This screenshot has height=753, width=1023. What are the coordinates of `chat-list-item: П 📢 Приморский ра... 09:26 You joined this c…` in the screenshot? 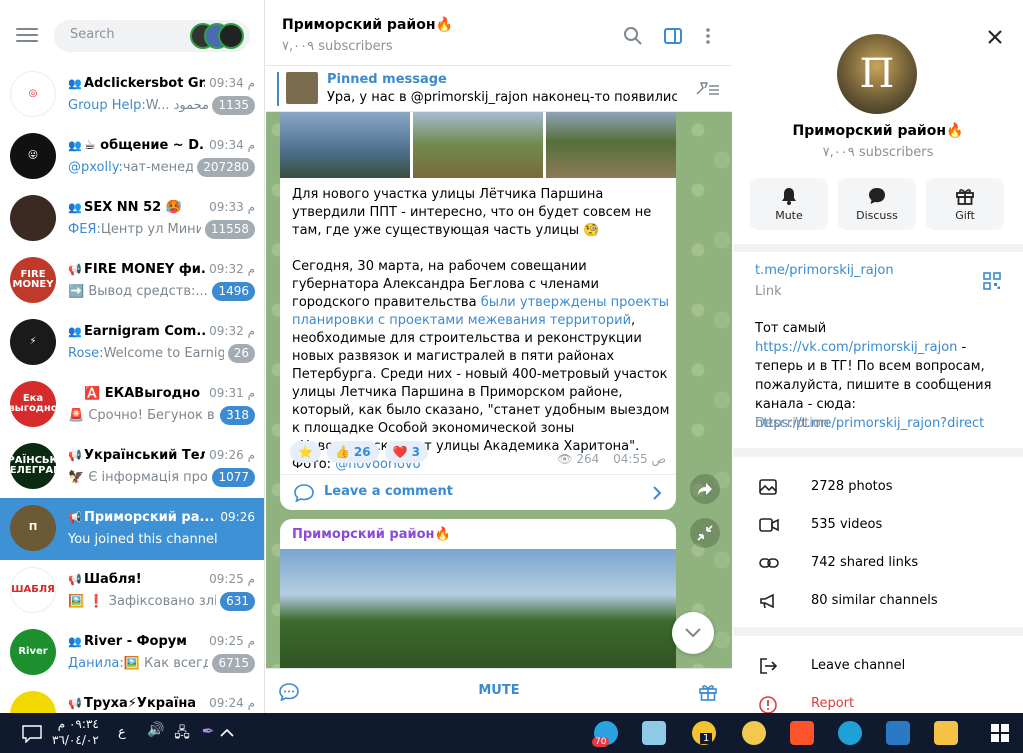 It's located at (132, 529).